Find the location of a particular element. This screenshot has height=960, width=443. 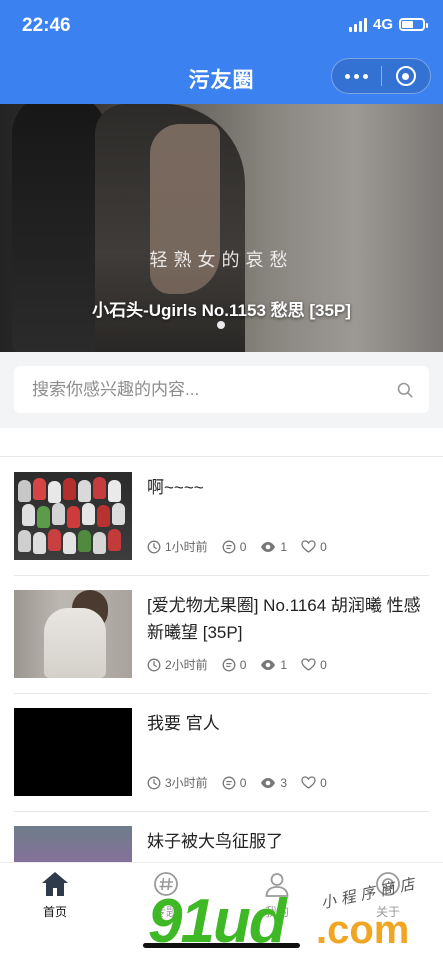

post-time-text: 1小时前 is located at coordinates (186, 547).